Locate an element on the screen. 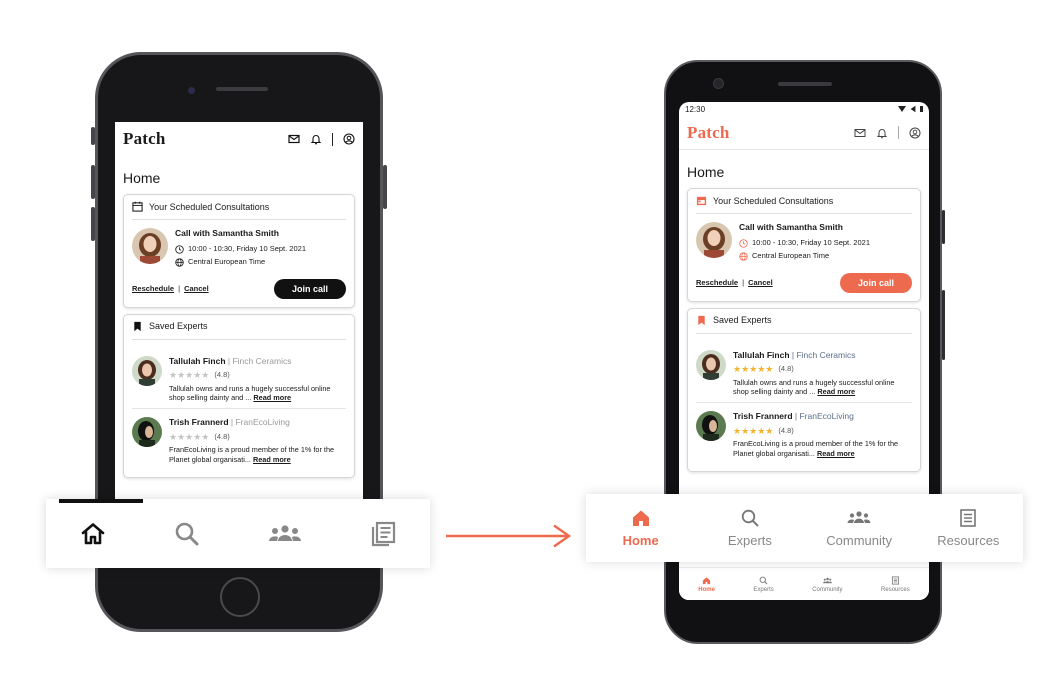  front-camera is located at coordinates (718, 83).